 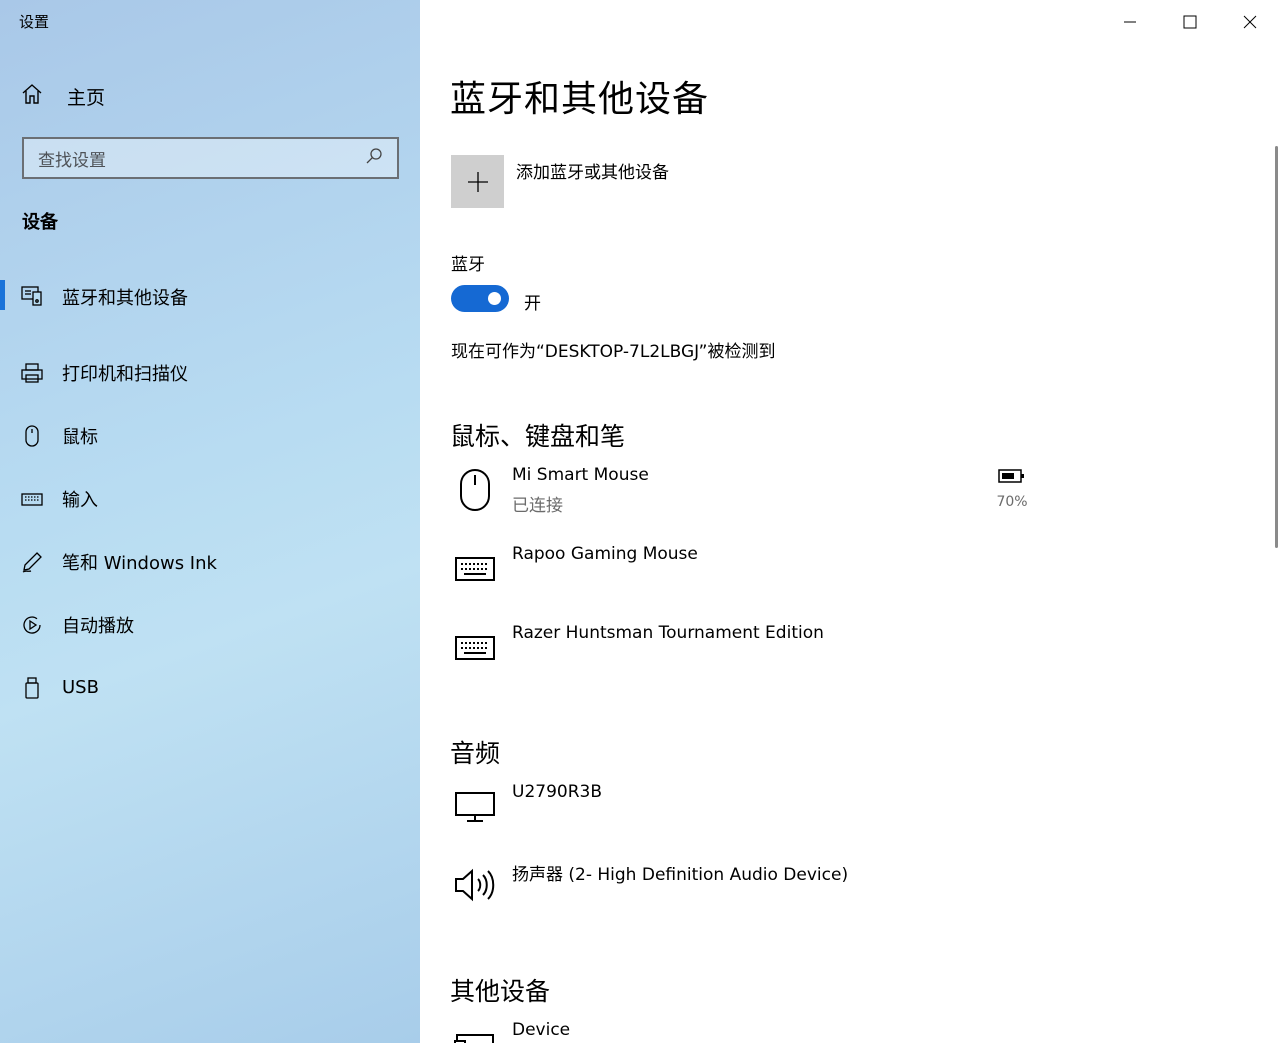 I want to click on discoverable-text: 现在可作为“DESKTOP-7L2LBGJ”被检测到, so click(x=613, y=352).